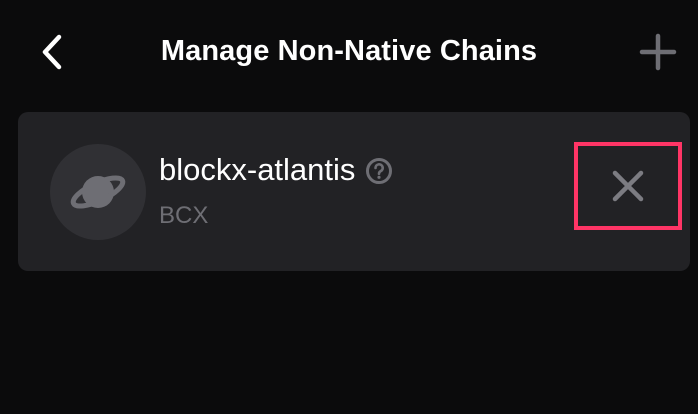  I want to click on close-icon, so click(628, 186).